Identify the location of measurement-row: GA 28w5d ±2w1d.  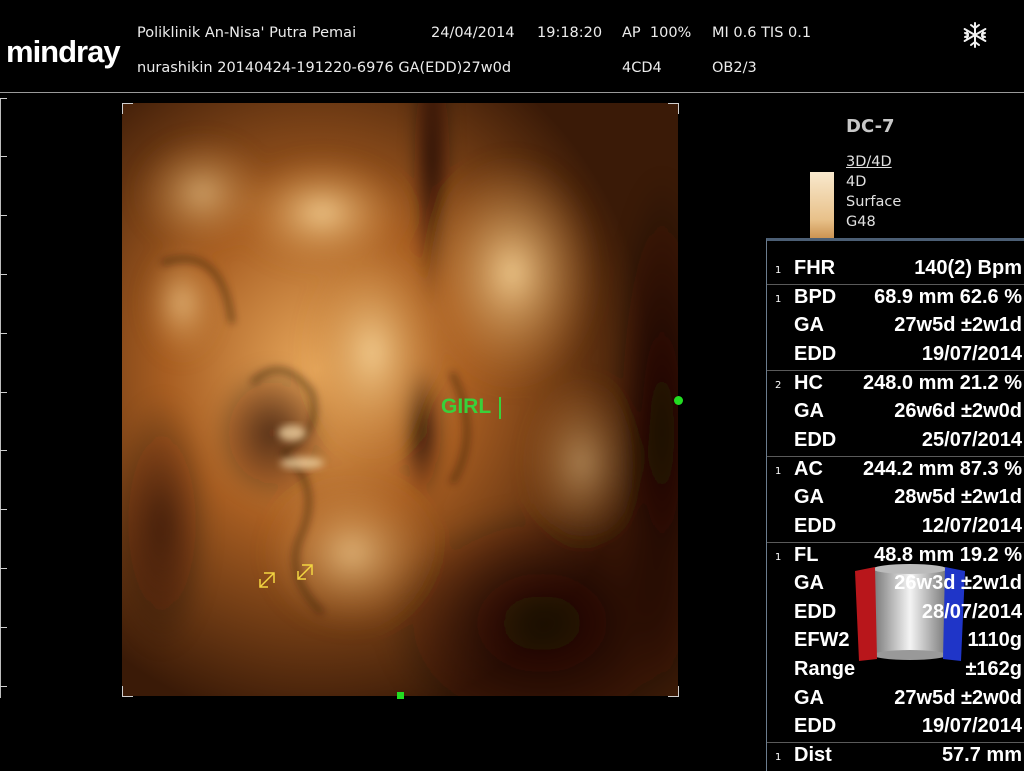
(895, 499).